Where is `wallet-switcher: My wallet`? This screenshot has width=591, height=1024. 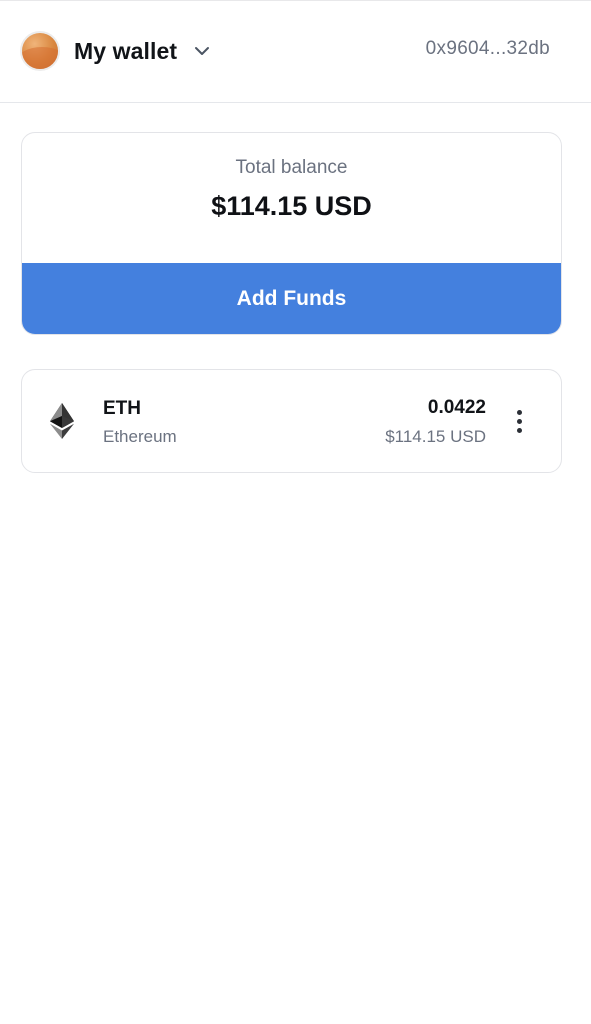 wallet-switcher: My wallet is located at coordinates (115, 51).